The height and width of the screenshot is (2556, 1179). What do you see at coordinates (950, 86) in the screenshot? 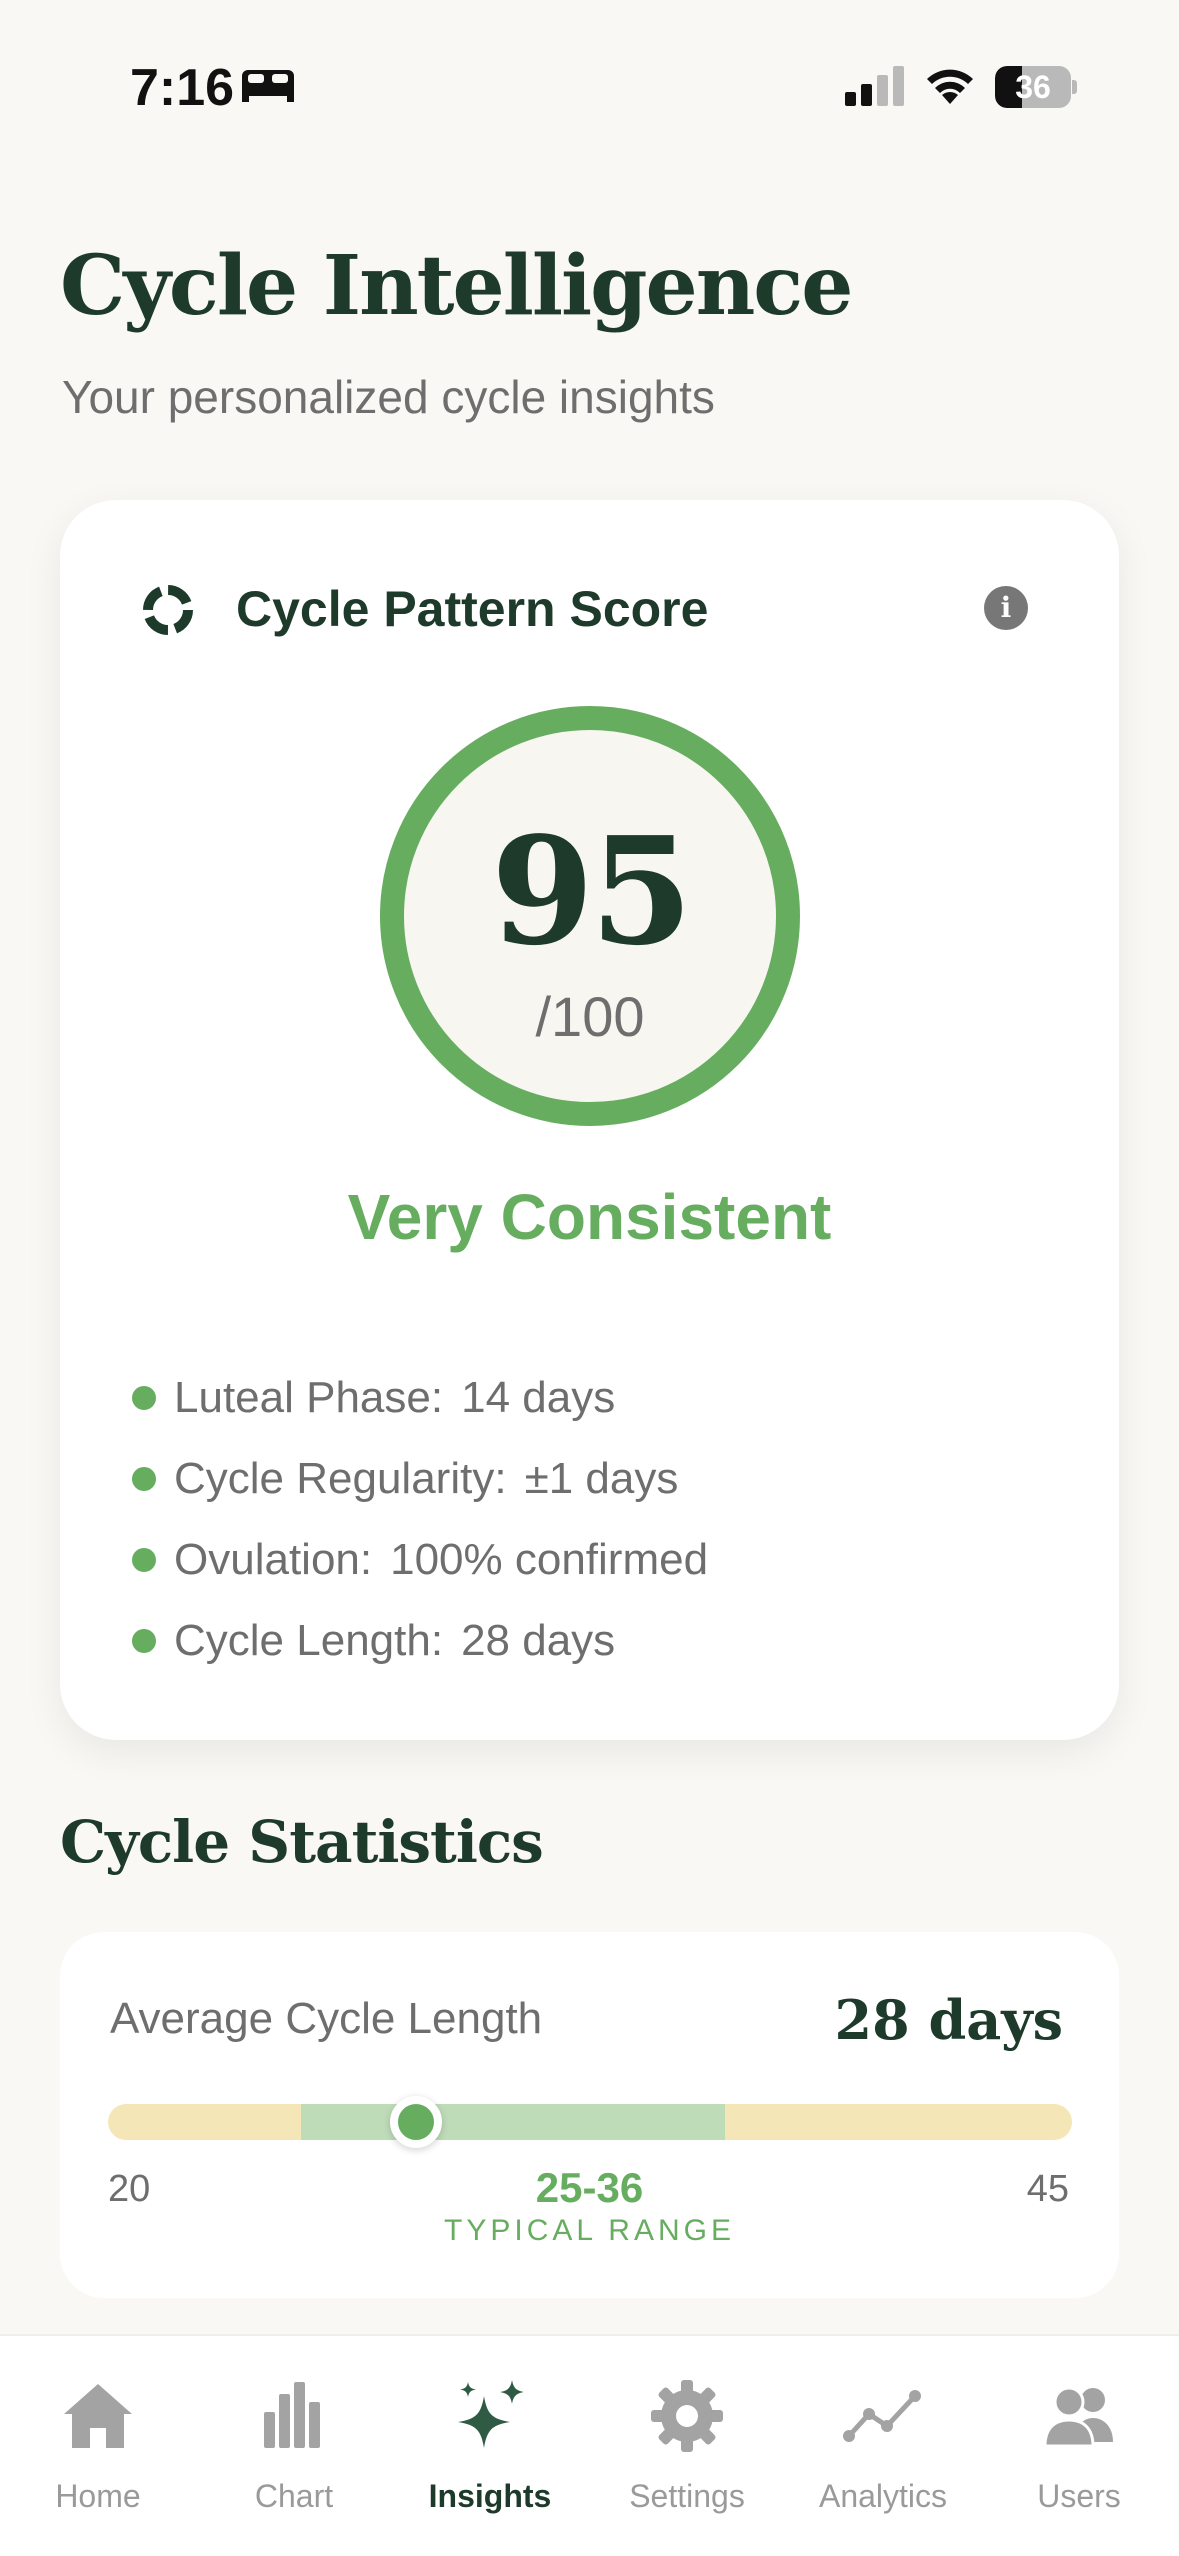
I see `wifi-icon` at bounding box center [950, 86].